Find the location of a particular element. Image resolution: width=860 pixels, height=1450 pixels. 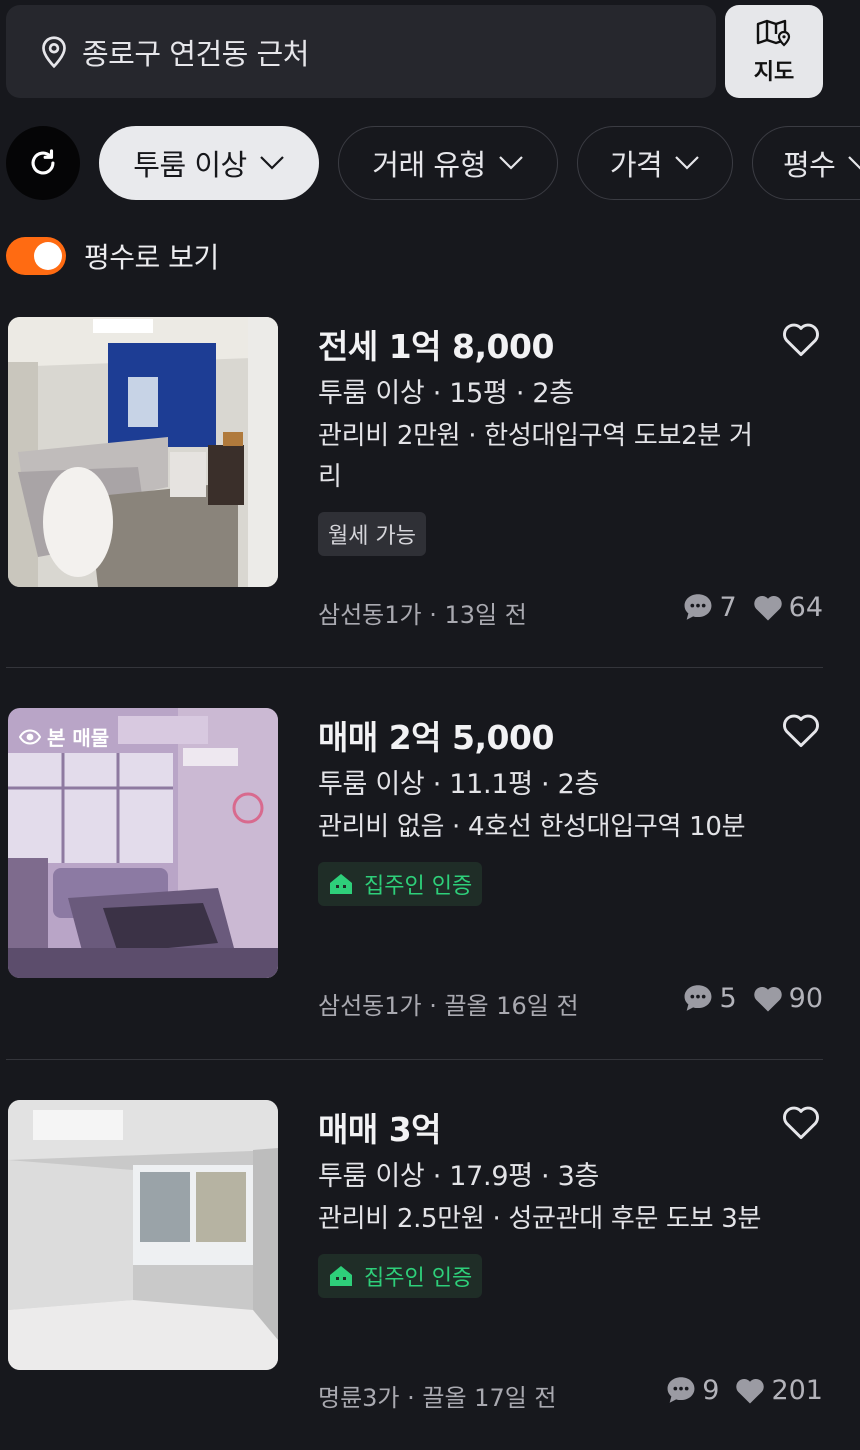

viewed-badge-label: 본 매물 is located at coordinates (78, 738).